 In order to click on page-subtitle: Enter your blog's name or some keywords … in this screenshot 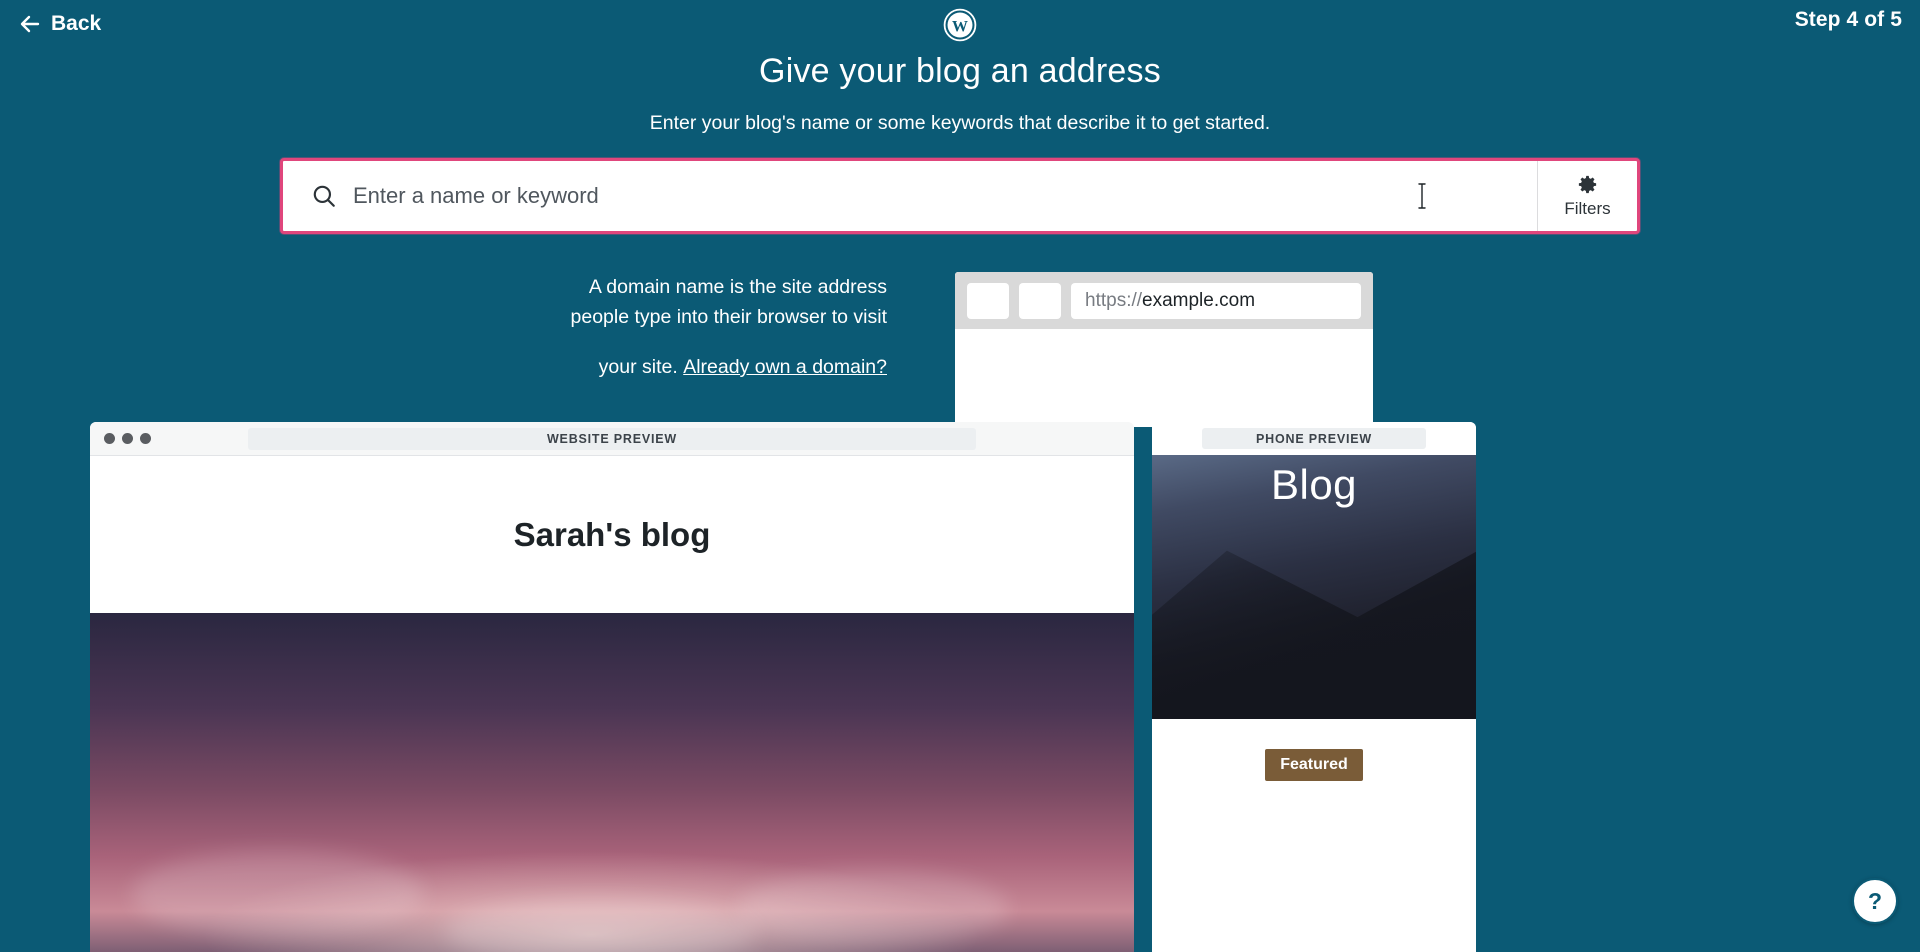, I will do `click(960, 123)`.